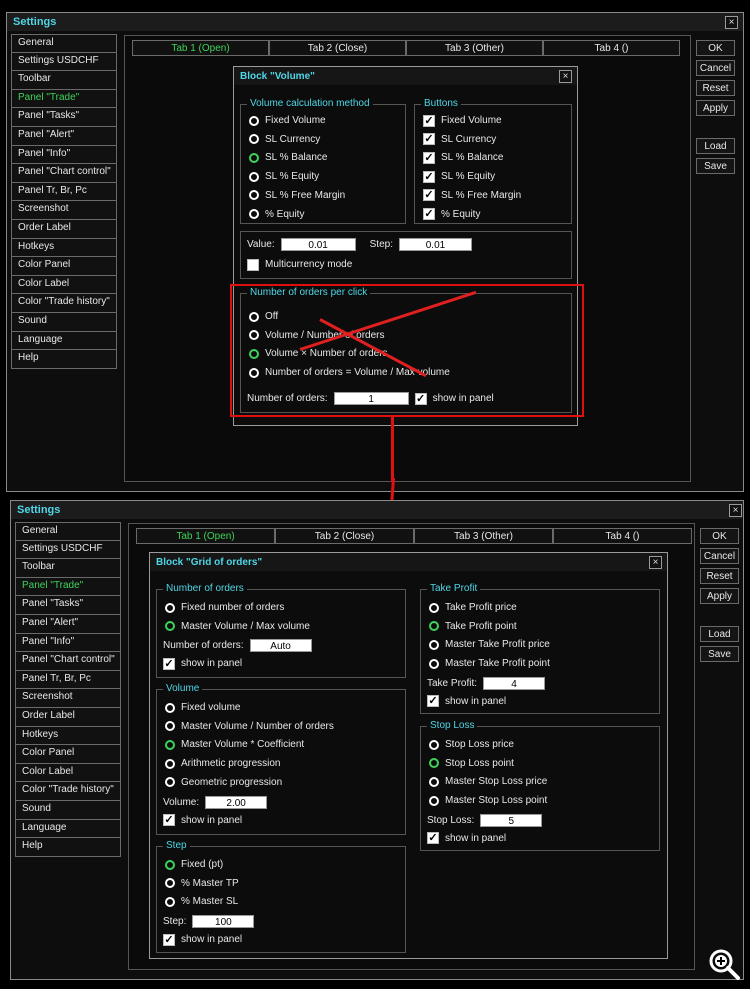 The height and width of the screenshot is (989, 750). What do you see at coordinates (297, 195) in the screenshot?
I see `radio-option-sl-free-margin: SL % Free Margin` at bounding box center [297, 195].